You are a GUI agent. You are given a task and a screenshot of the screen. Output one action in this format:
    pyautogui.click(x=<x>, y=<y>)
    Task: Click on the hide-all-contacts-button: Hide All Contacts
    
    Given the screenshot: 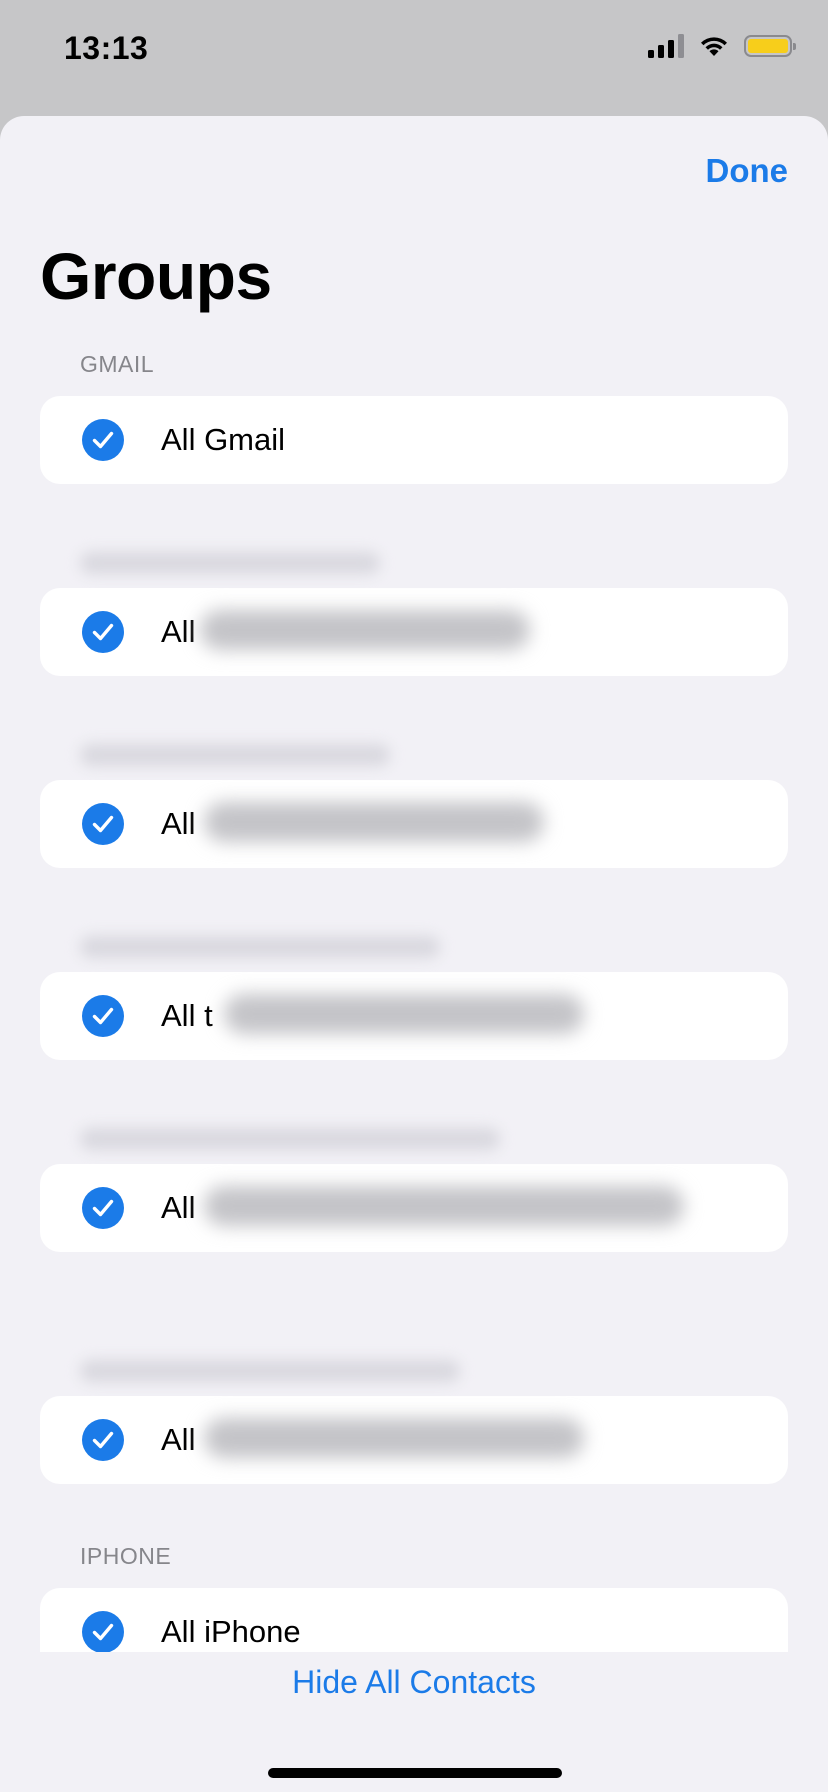 What is the action you would take?
    pyautogui.click(x=414, y=1682)
    